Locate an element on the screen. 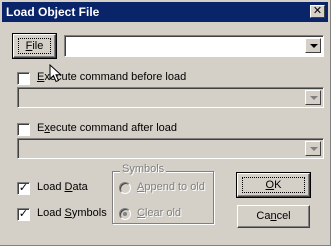  load-symbols-checkbox: ✓ is located at coordinates (23, 214).